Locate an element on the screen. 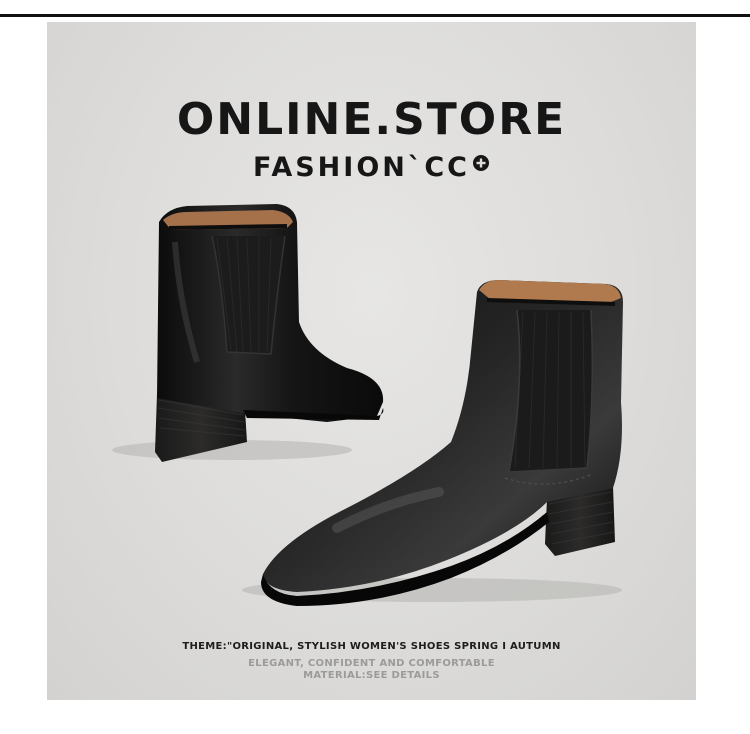 This screenshot has height=734, width=750. tagline-caption: ELEGANT, CONFIDENT AND COMFORTABLE is located at coordinates (371, 663).